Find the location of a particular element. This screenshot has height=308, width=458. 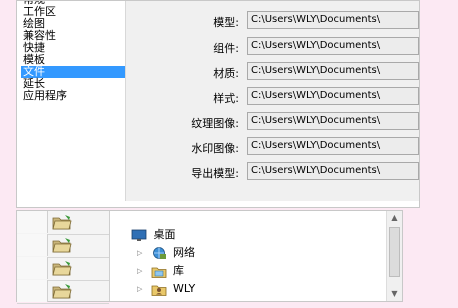

path-label: 样式: is located at coordinates (226, 98).